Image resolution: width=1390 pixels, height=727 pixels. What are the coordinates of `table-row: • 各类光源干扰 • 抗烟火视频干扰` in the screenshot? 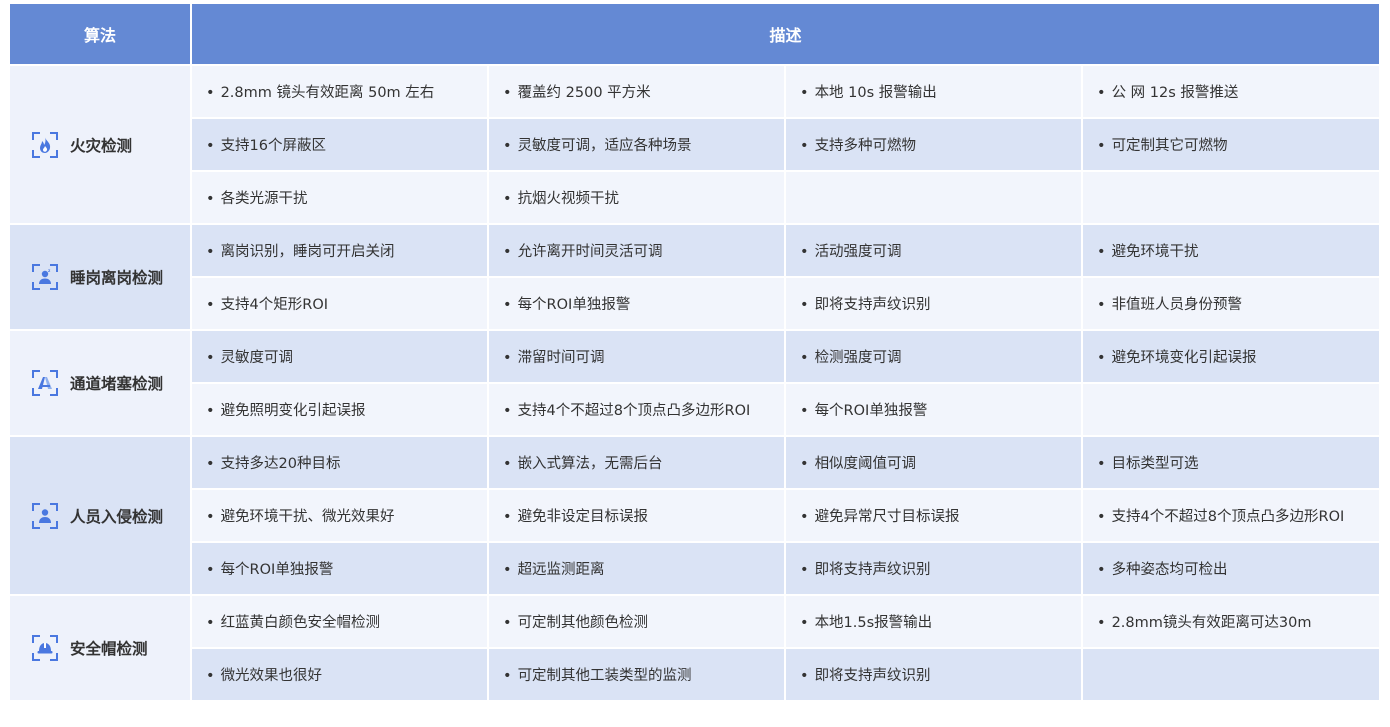 It's located at (694, 197).